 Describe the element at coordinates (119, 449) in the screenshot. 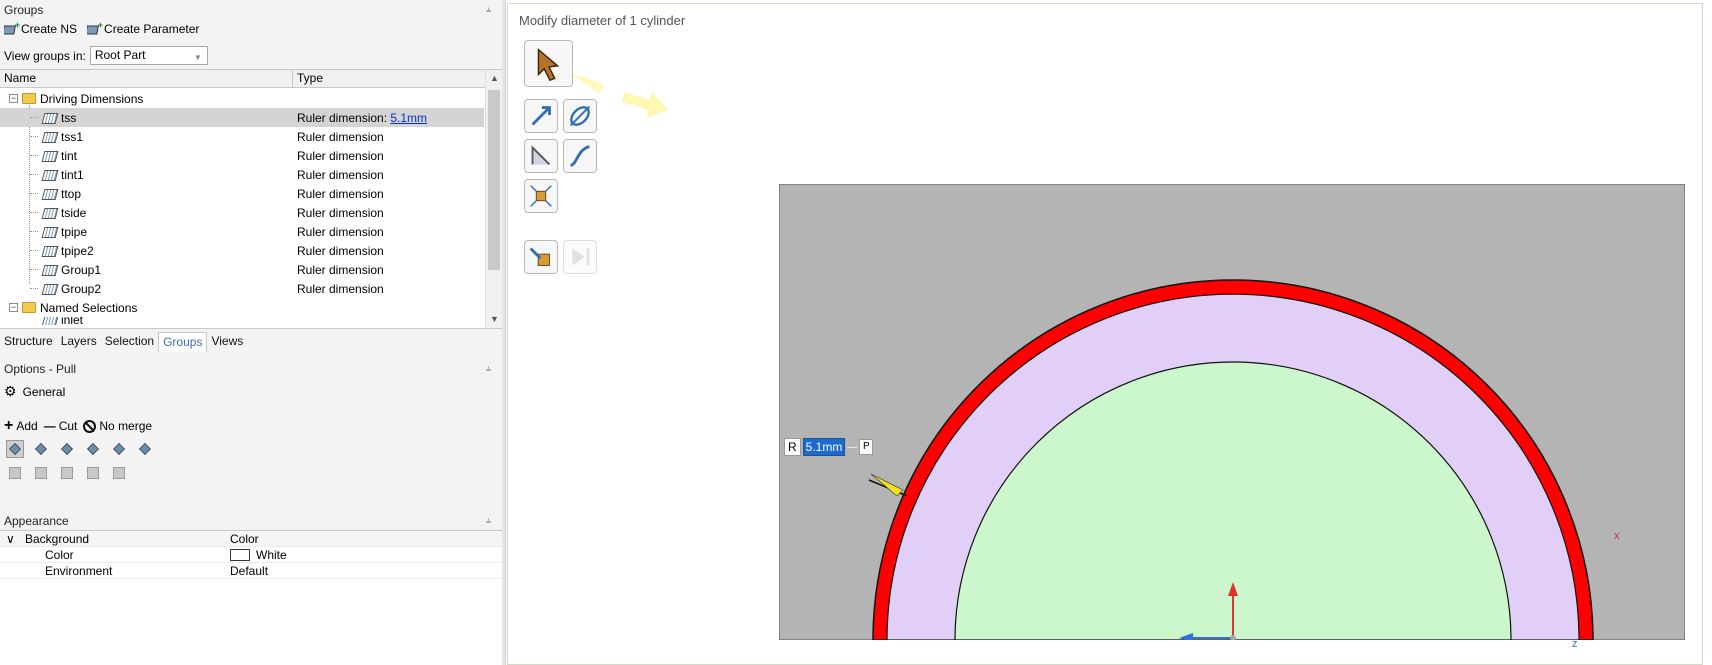

I see `sweep-icon` at that location.